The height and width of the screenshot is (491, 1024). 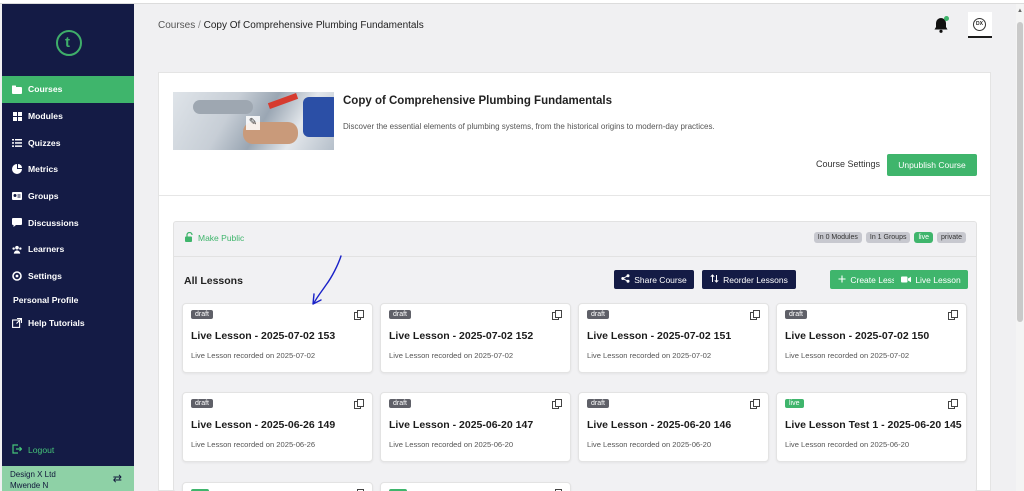 I want to click on sidebar-item-discussions: Discussions, so click(x=68, y=222).